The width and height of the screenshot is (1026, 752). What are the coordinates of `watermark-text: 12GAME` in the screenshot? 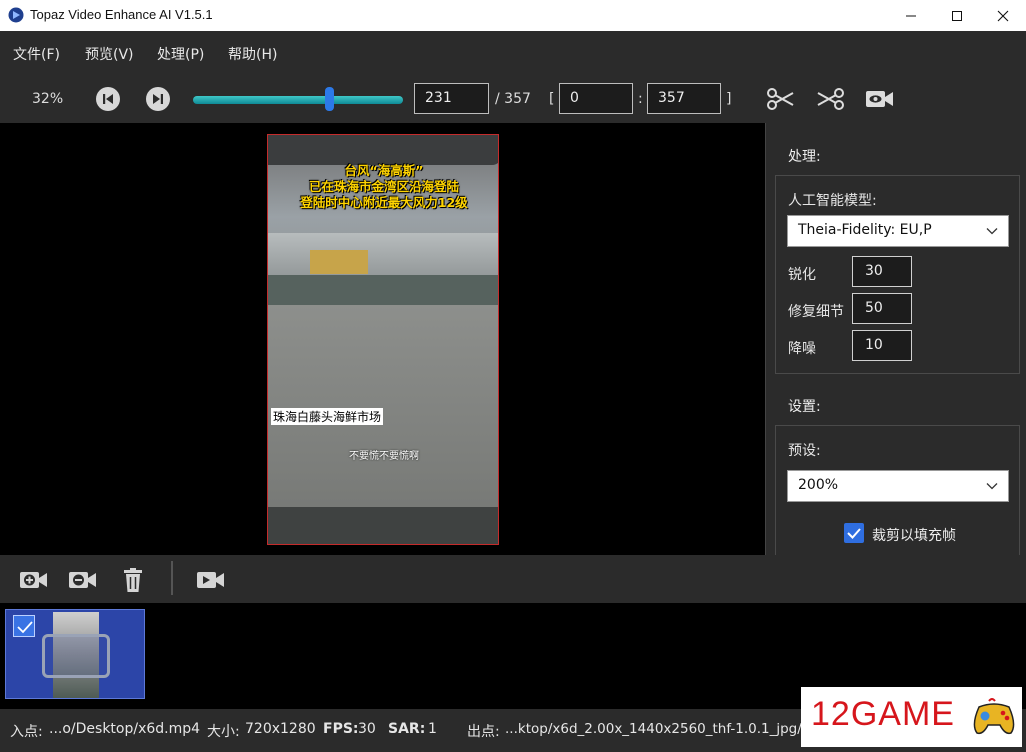 It's located at (883, 714).